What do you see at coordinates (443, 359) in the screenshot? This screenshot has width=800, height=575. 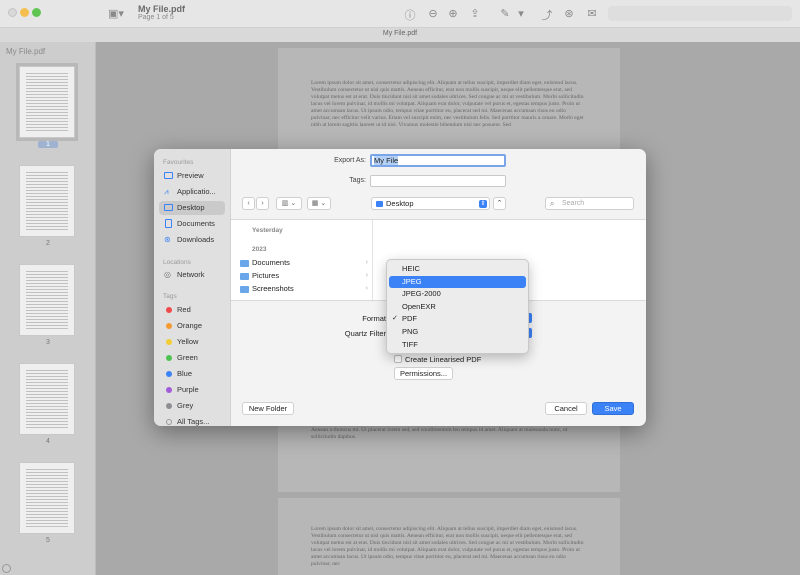 I see `create-linearised-label: Create Linearised PDF` at bounding box center [443, 359].